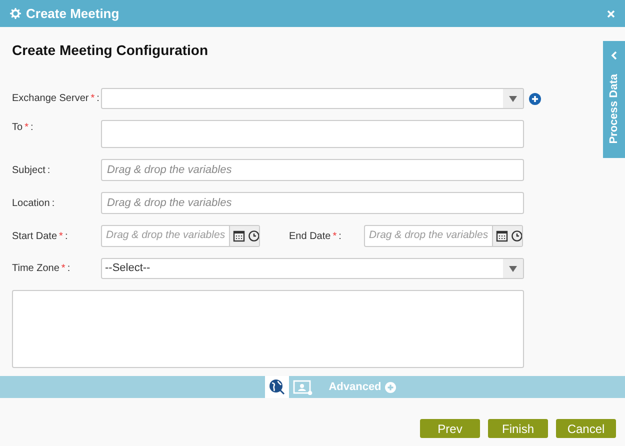 This screenshot has width=625, height=446. Describe the element at coordinates (110, 50) in the screenshot. I see `form-heading: Create Meeting Configuration` at that location.